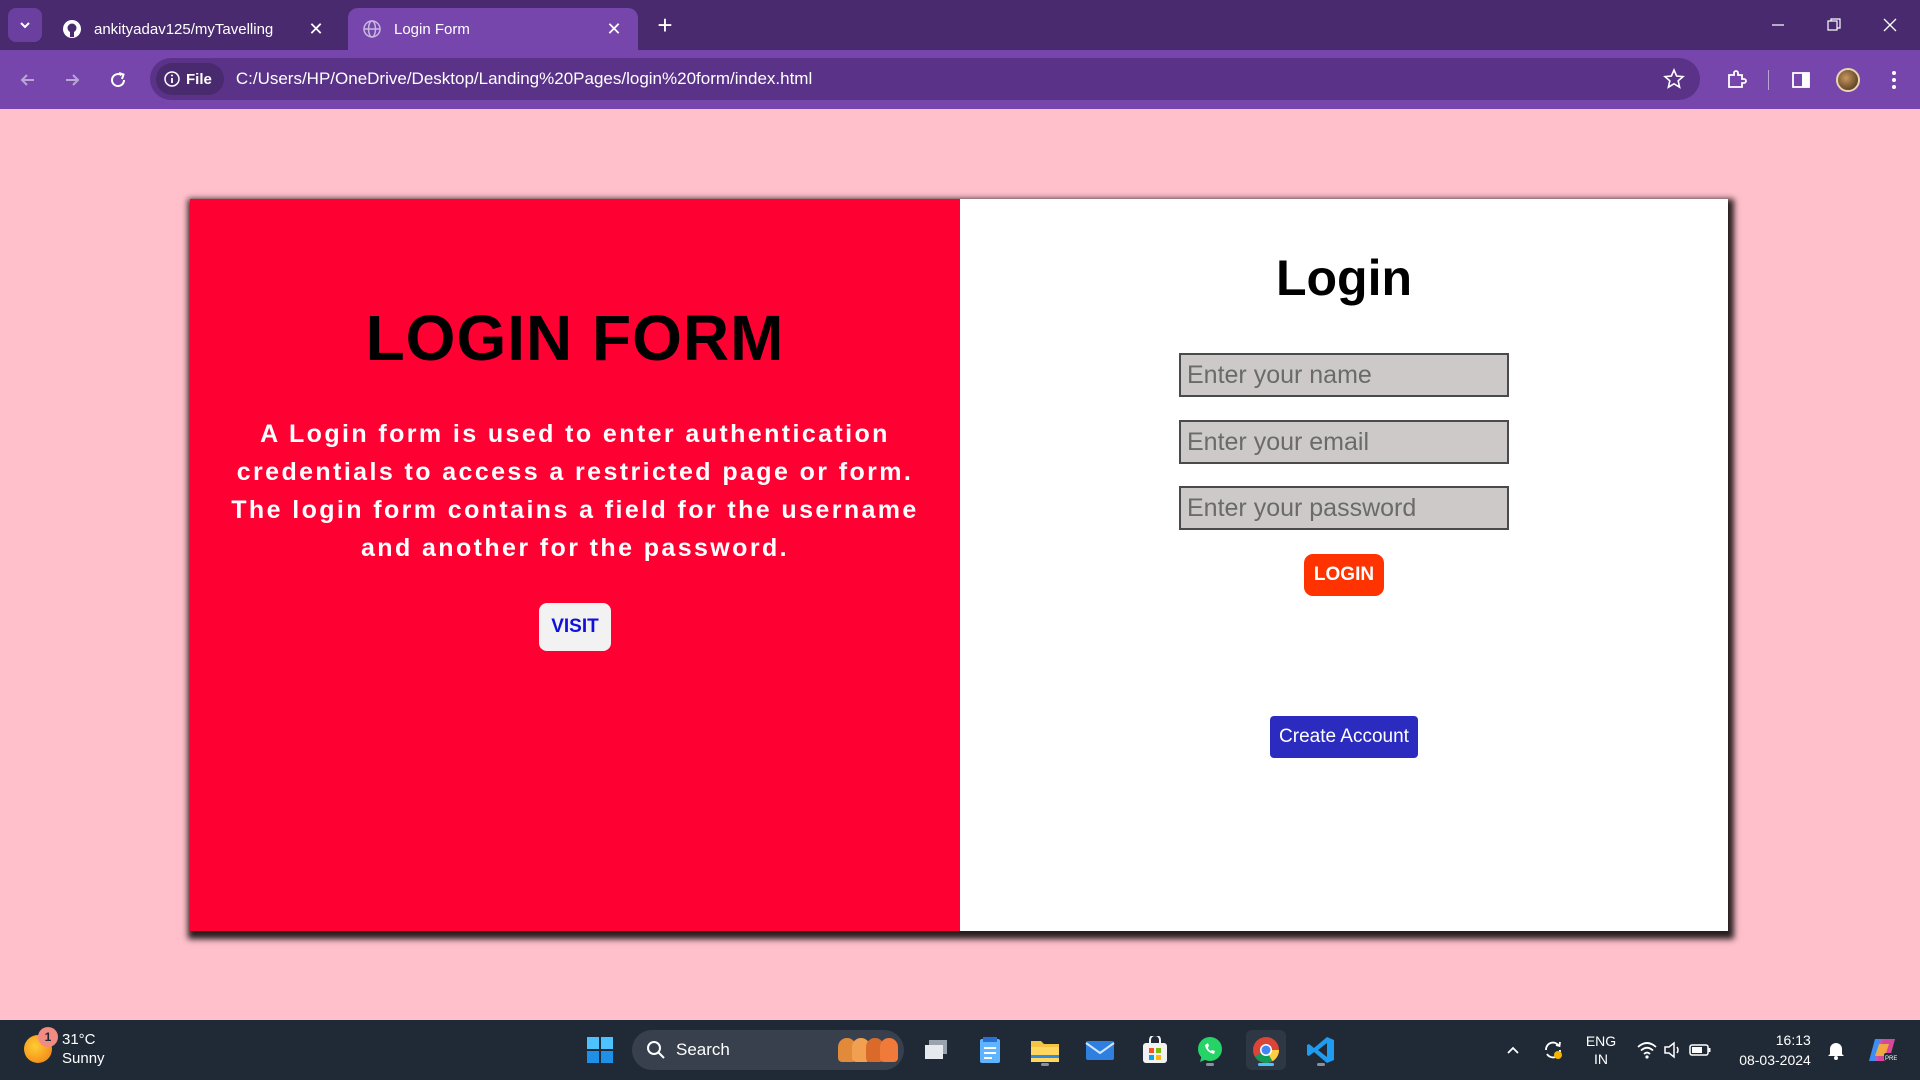  Describe the element at coordinates (575, 627) in the screenshot. I see `visit-button: VISIT` at that location.